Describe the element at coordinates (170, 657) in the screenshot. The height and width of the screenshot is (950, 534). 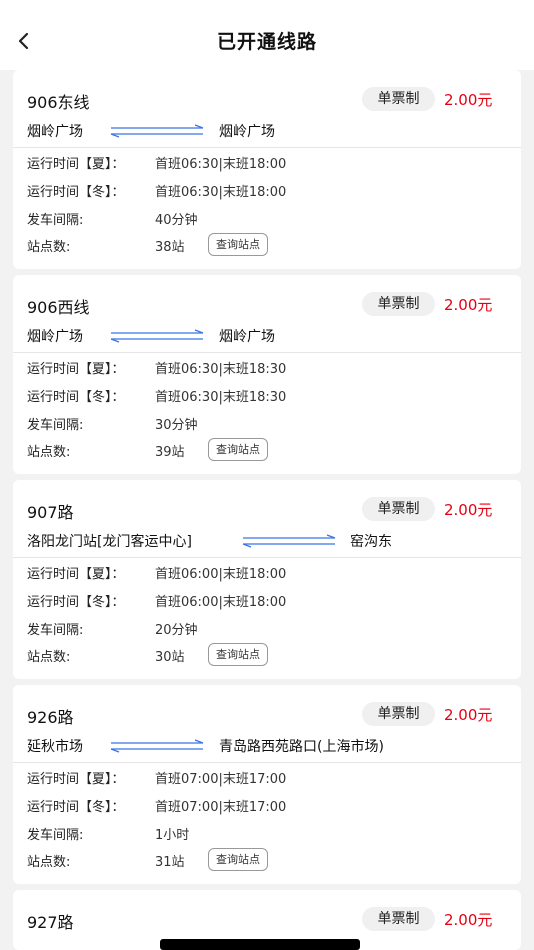
I see `stops-count-value: 30站` at that location.